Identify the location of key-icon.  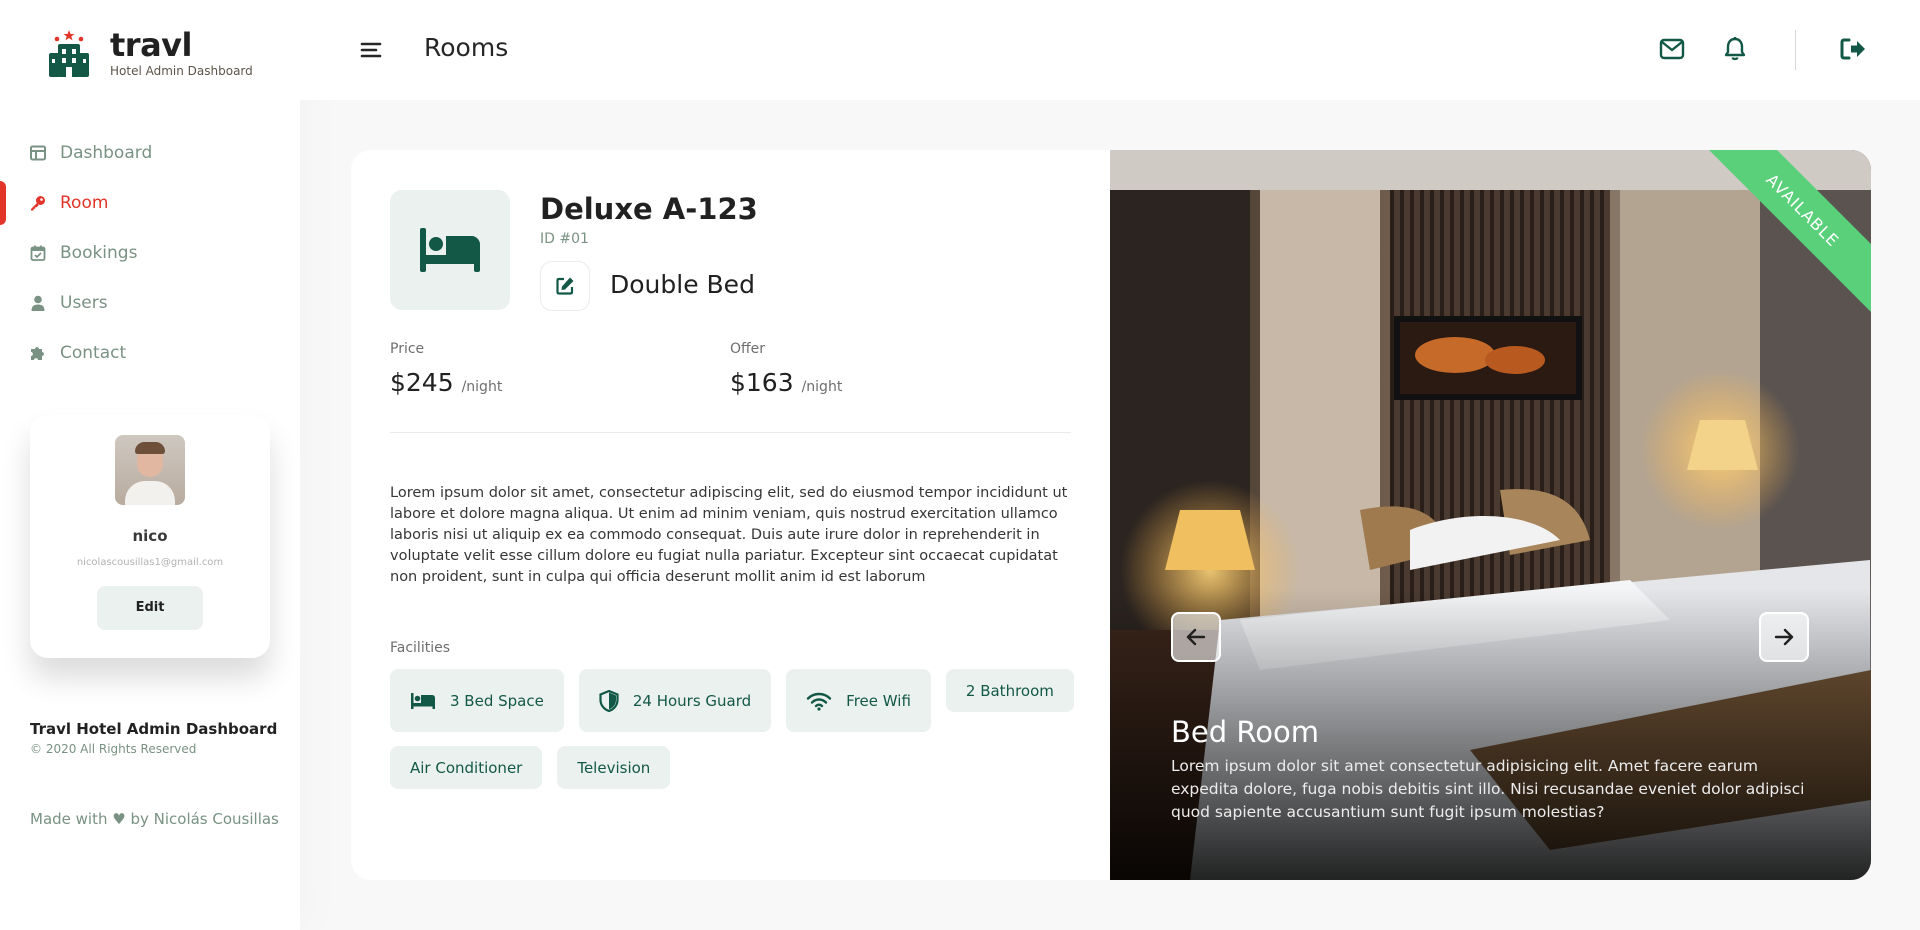
(38, 203).